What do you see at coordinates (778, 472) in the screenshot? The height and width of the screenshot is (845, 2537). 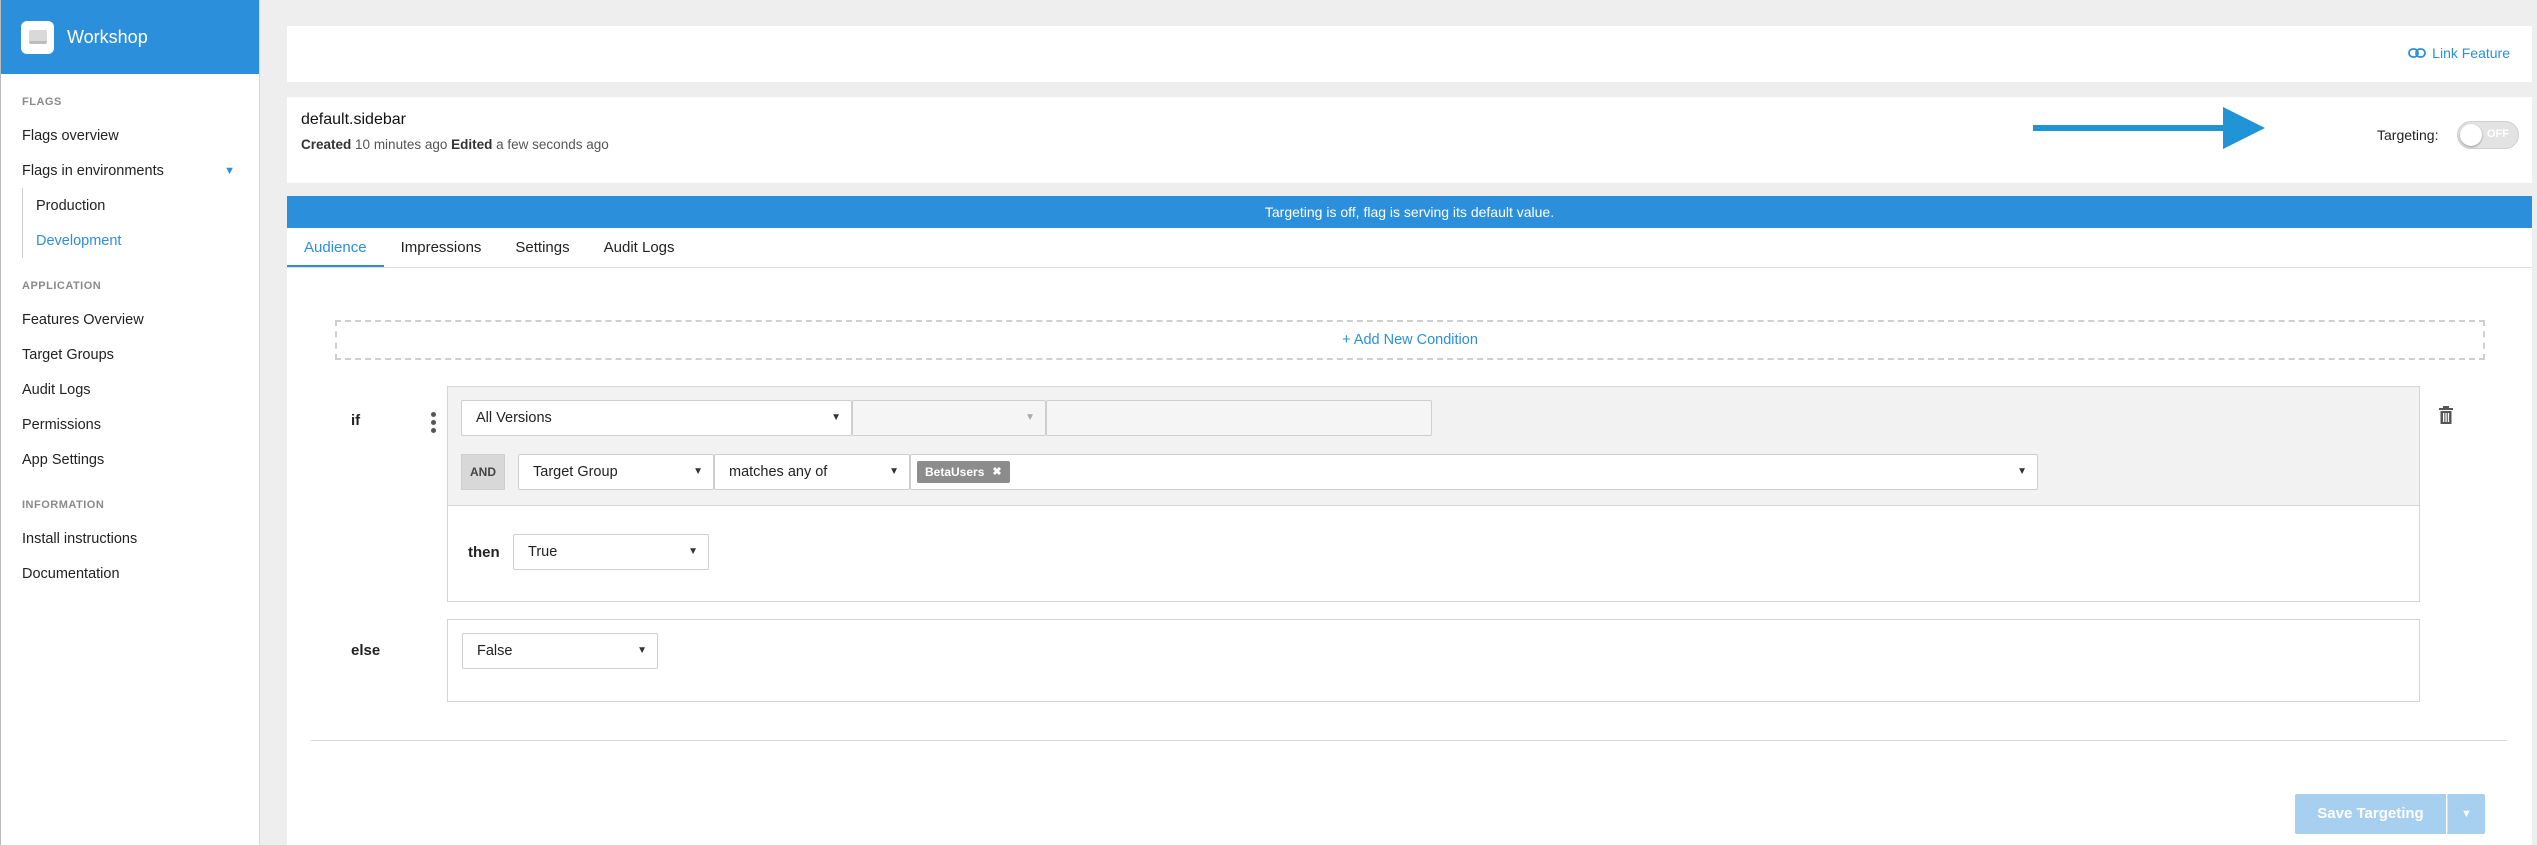 I see `operator-select-value: matches any of` at bounding box center [778, 472].